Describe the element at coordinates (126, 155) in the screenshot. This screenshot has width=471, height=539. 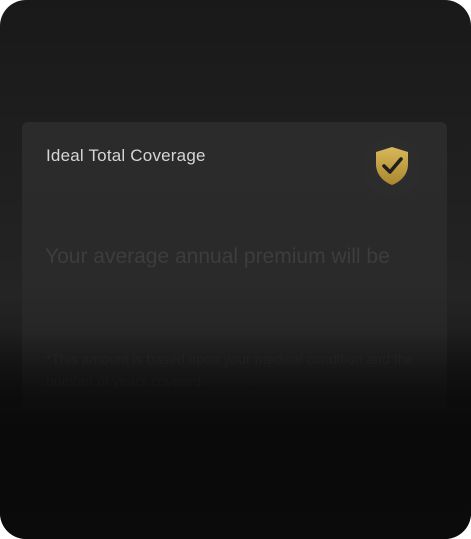
I see `card-title: Ideal Total Coverage` at that location.